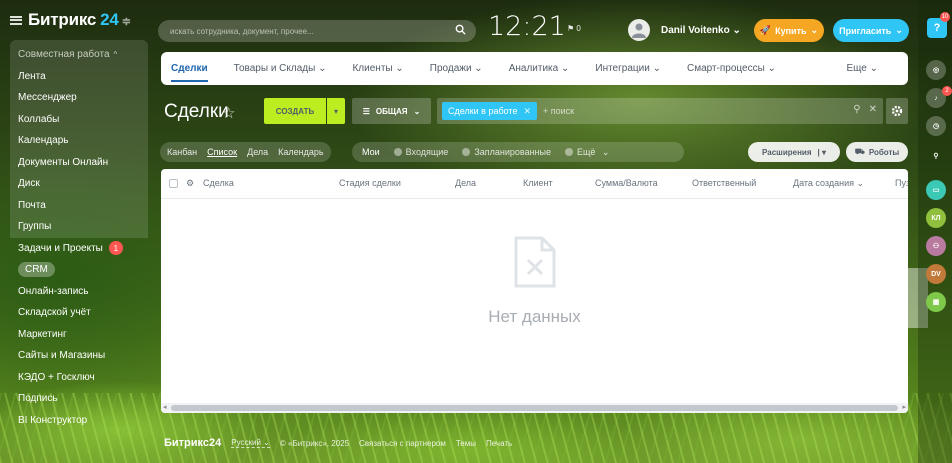 This screenshot has width=952, height=463. What do you see at coordinates (587, 152) in the screenshot?
I see `counter-more: Ещё ⌄` at bounding box center [587, 152].